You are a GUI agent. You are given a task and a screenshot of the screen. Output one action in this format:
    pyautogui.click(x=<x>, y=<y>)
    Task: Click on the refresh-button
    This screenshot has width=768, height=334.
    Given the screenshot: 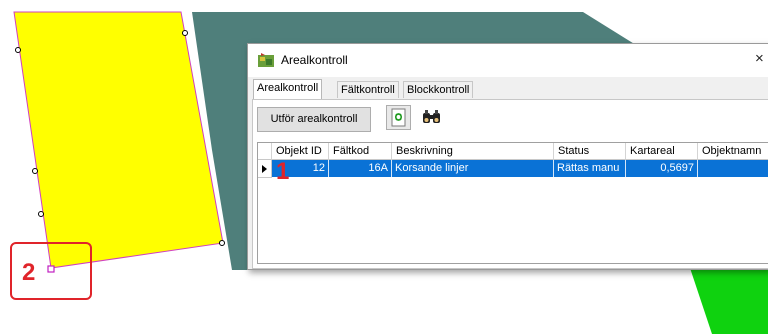 What is the action you would take?
    pyautogui.click(x=398, y=117)
    